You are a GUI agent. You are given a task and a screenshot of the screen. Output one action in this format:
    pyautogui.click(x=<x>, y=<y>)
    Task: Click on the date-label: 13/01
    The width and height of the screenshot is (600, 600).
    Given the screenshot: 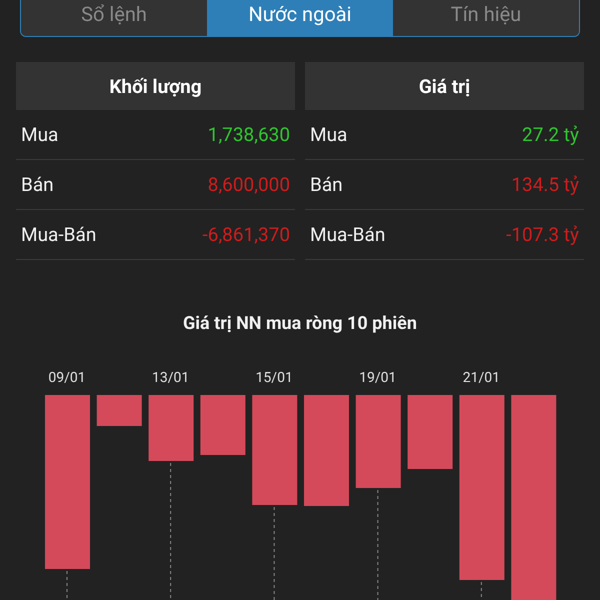 What is the action you would take?
    pyautogui.click(x=171, y=378)
    